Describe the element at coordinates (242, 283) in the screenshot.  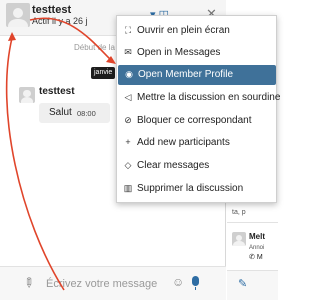
I see `compose-icon: ✎` at that location.